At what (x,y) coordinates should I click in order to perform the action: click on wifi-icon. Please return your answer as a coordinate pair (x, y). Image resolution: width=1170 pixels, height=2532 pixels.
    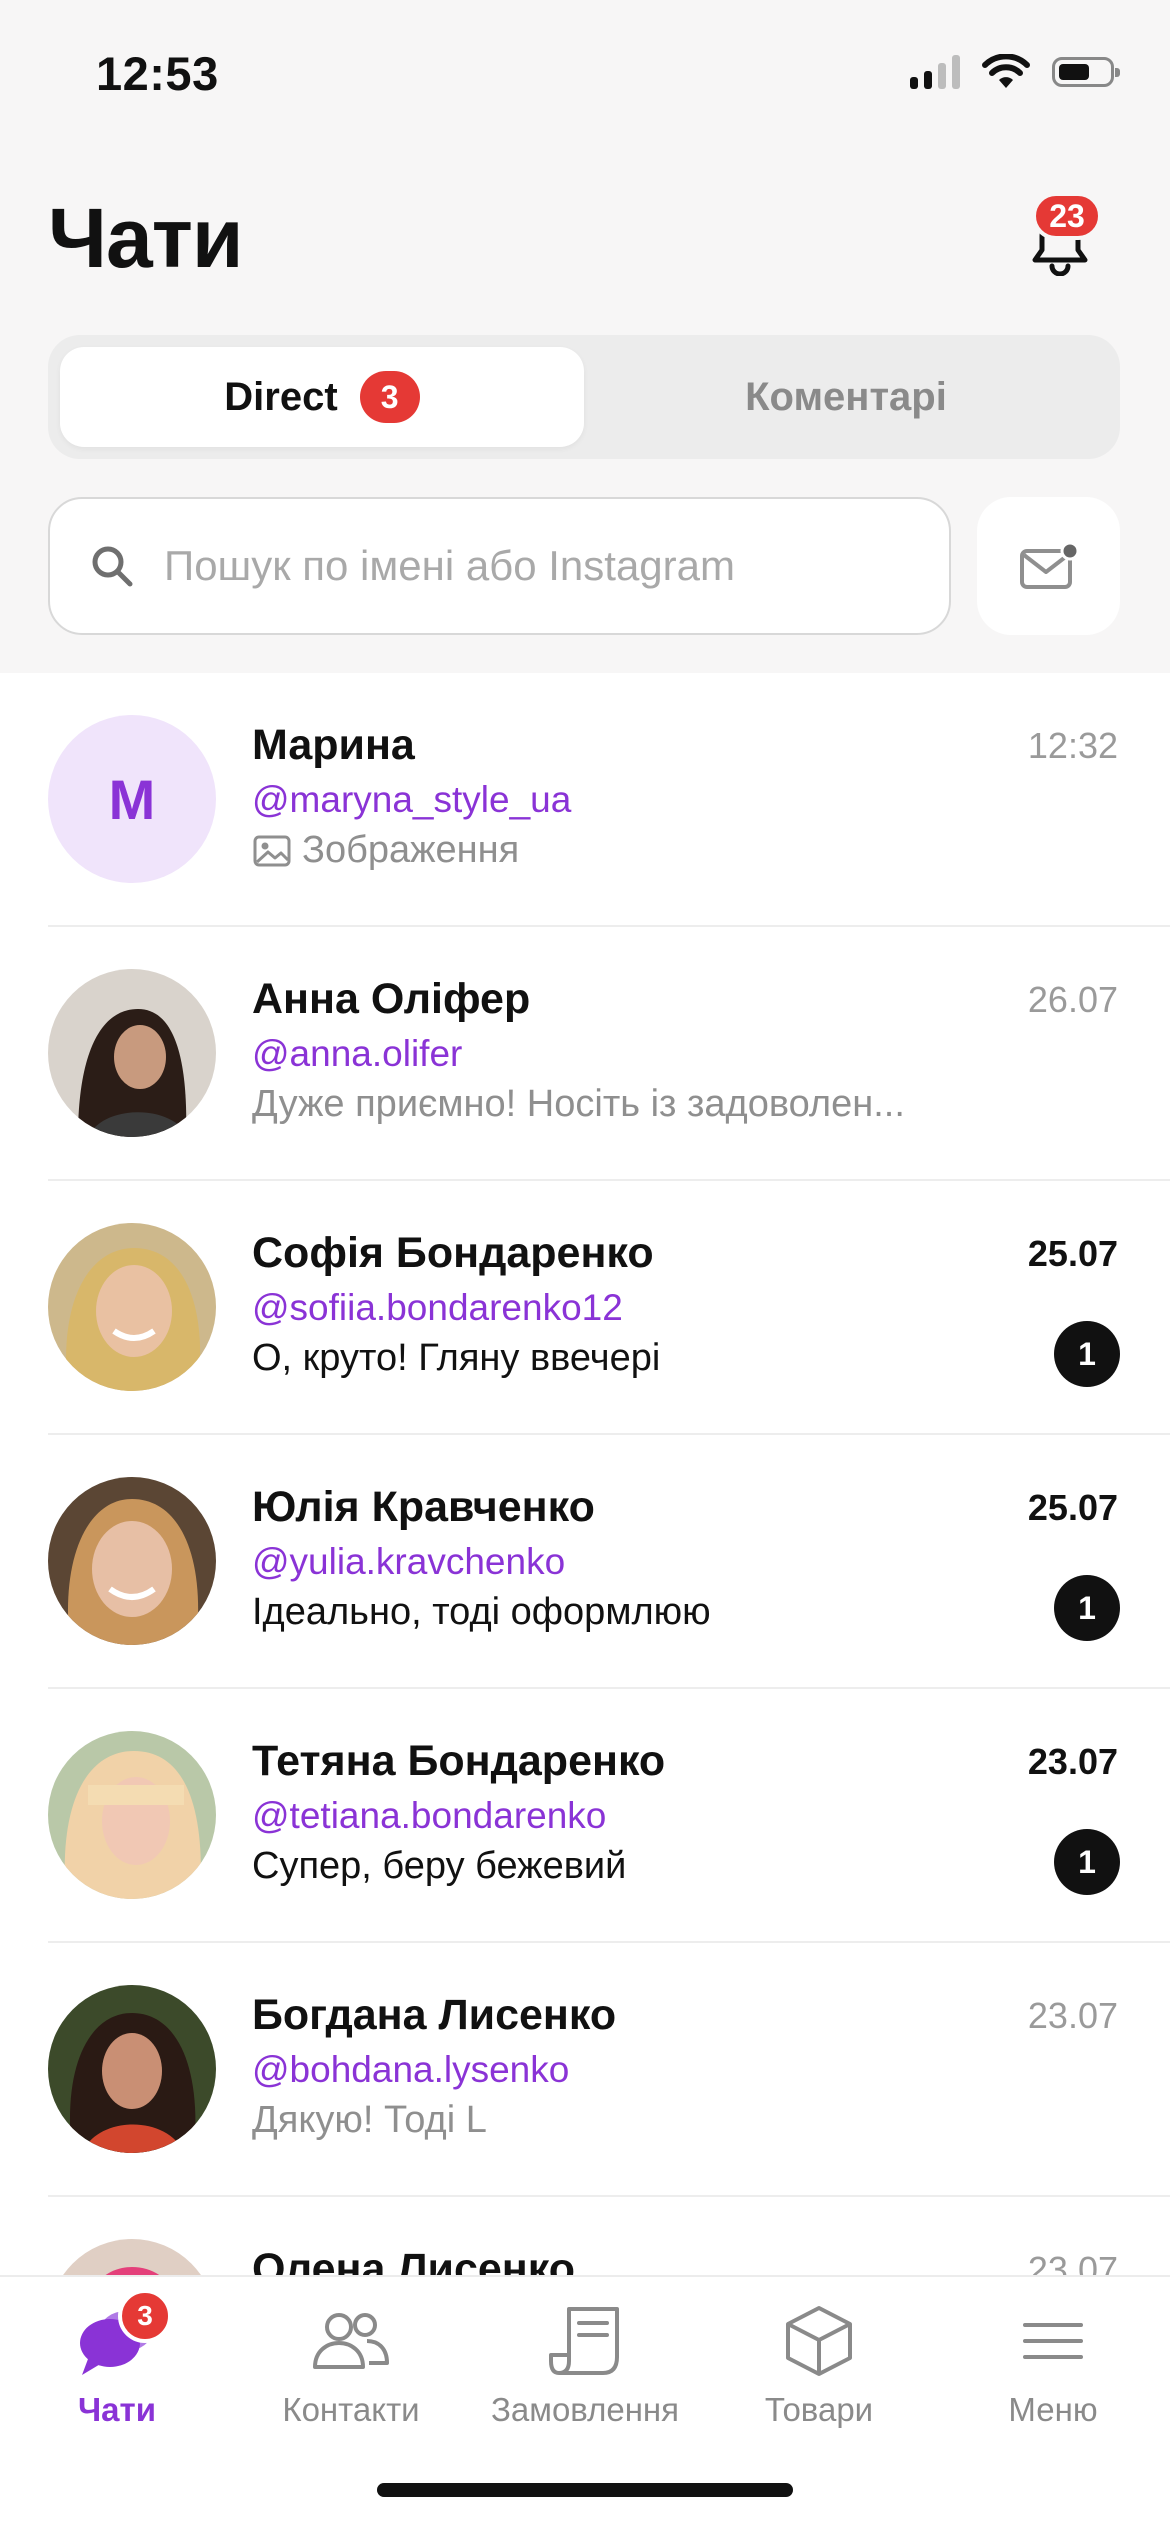
    Looking at the image, I should click on (1006, 71).